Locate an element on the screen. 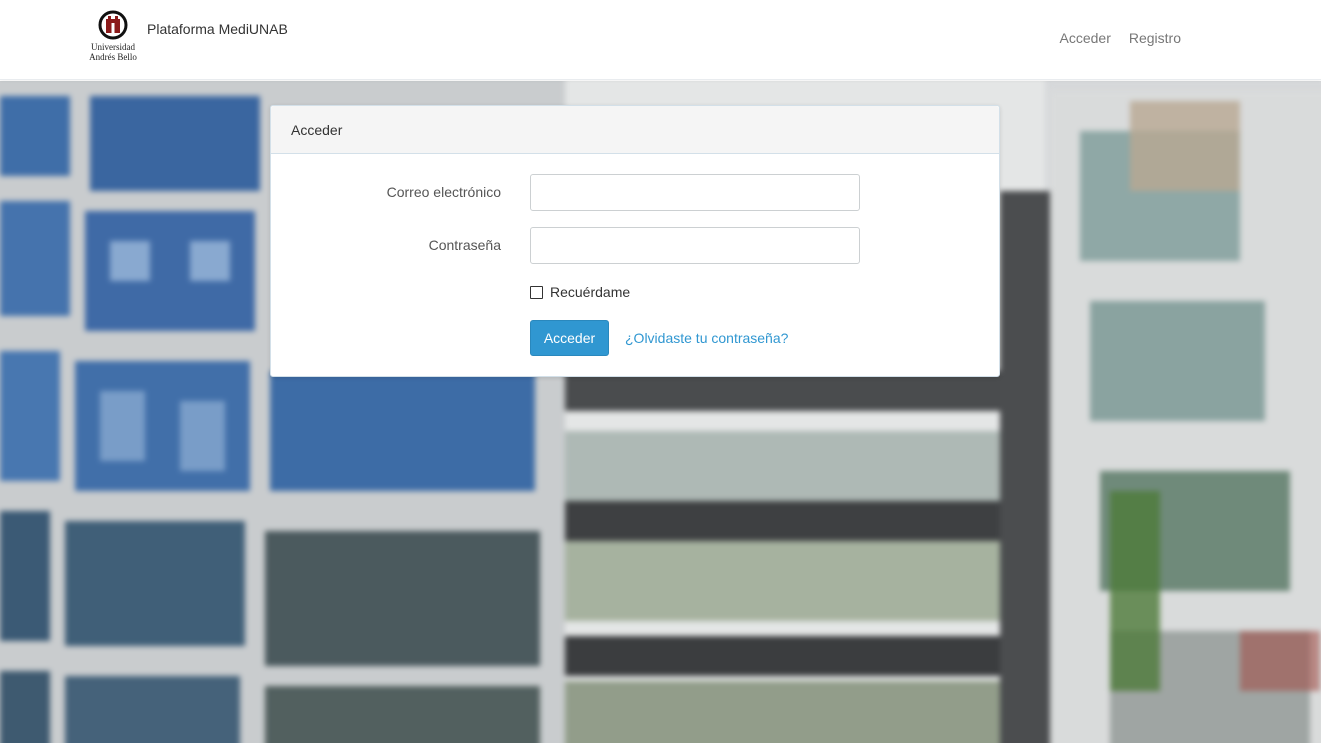  email-row: Correo electrónico is located at coordinates (636, 192).